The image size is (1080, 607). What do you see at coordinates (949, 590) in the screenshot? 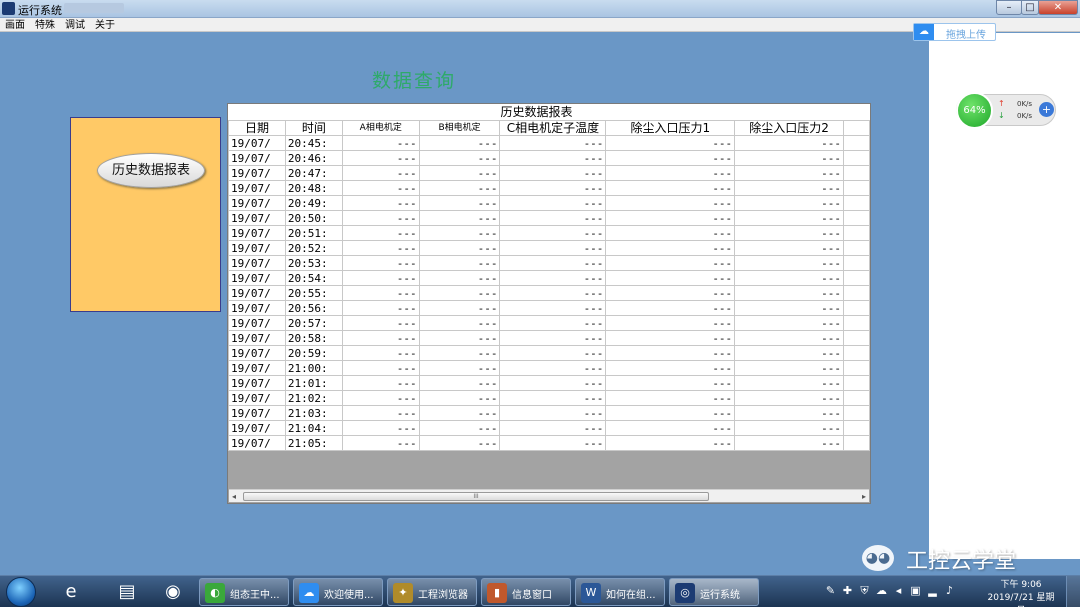
I see `volume-icon: ♪` at bounding box center [949, 590].